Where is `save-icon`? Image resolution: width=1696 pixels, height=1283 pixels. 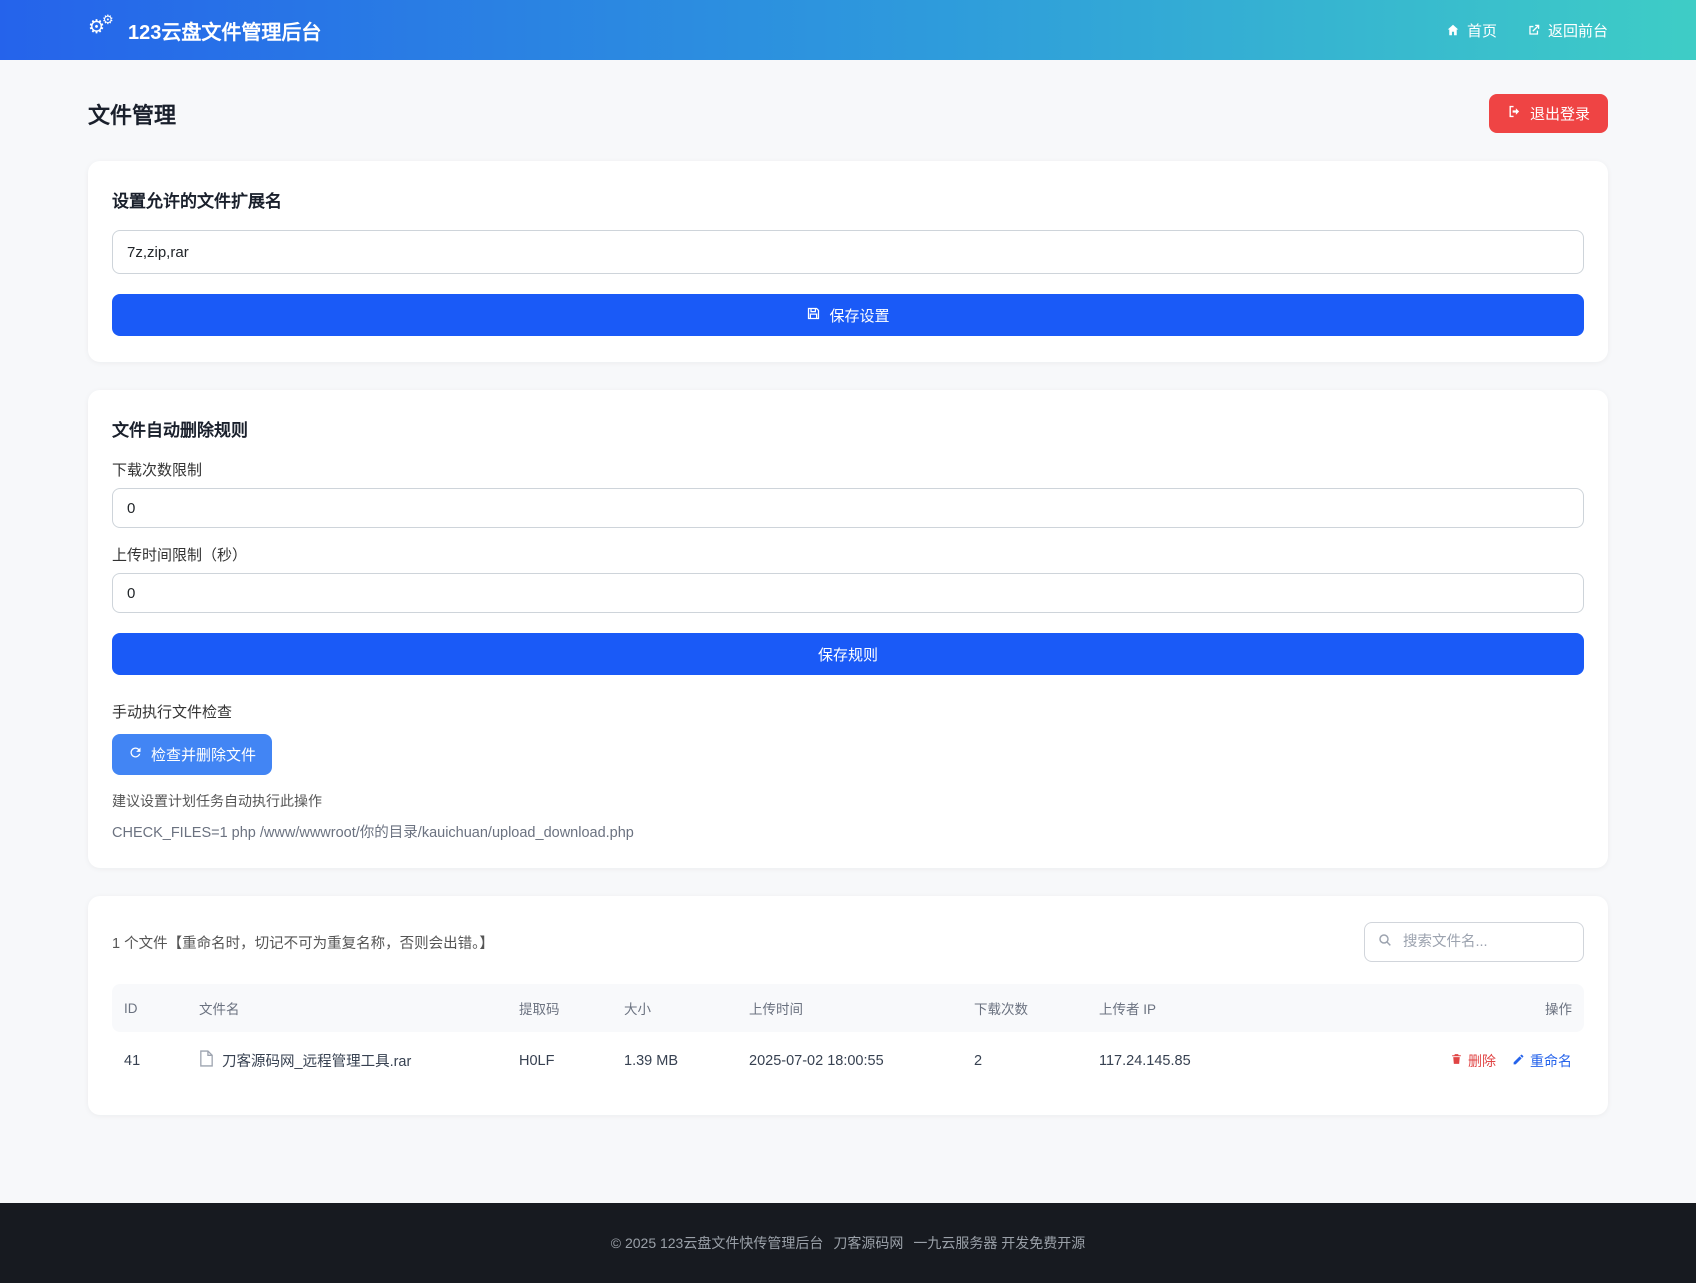 save-icon is located at coordinates (813, 315).